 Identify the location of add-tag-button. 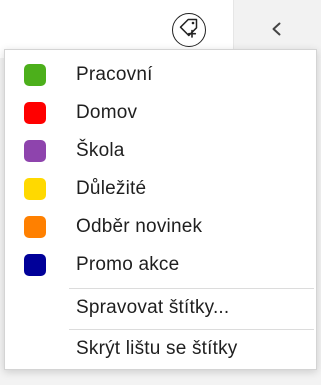
(189, 30).